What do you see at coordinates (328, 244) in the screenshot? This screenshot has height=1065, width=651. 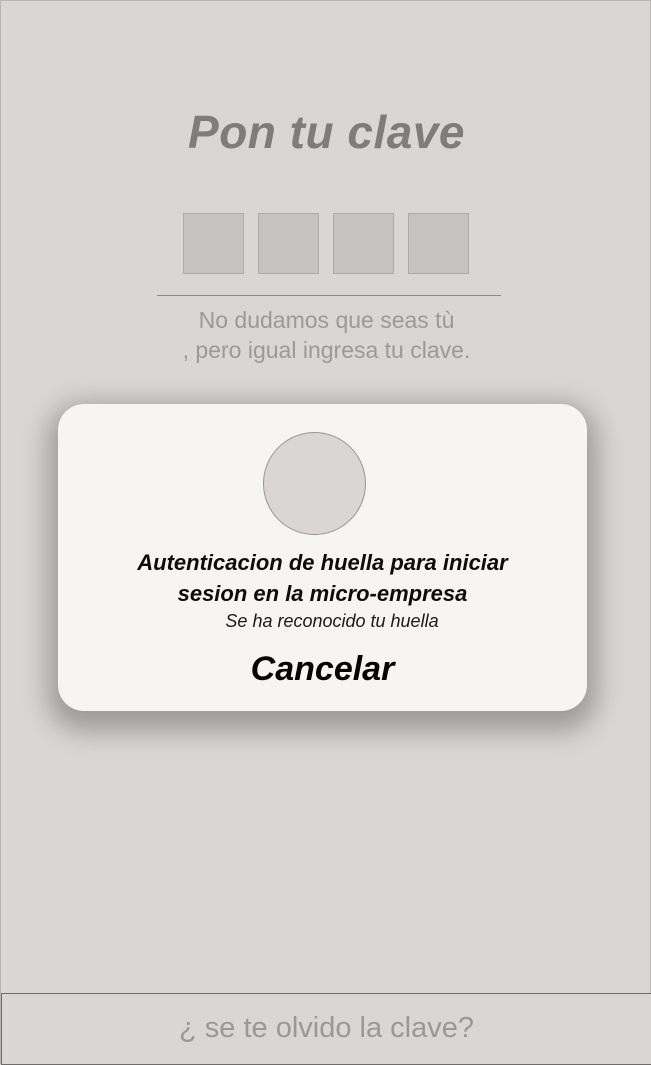 I see `pin-input-group` at bounding box center [328, 244].